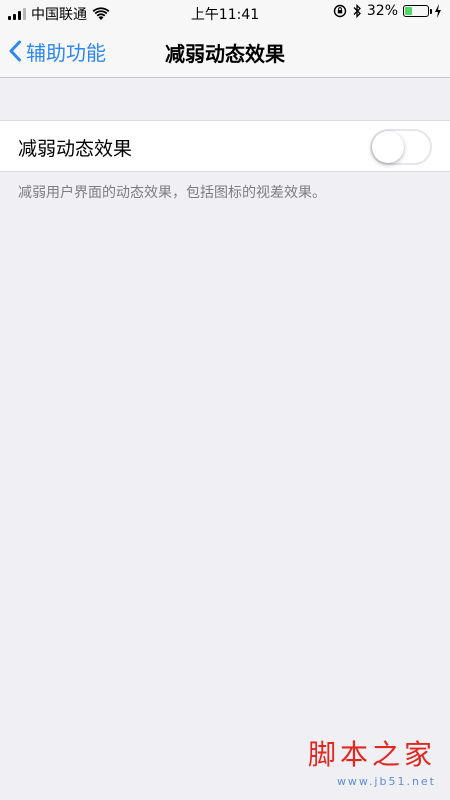  I want to click on bluetooth-icon, so click(357, 11).